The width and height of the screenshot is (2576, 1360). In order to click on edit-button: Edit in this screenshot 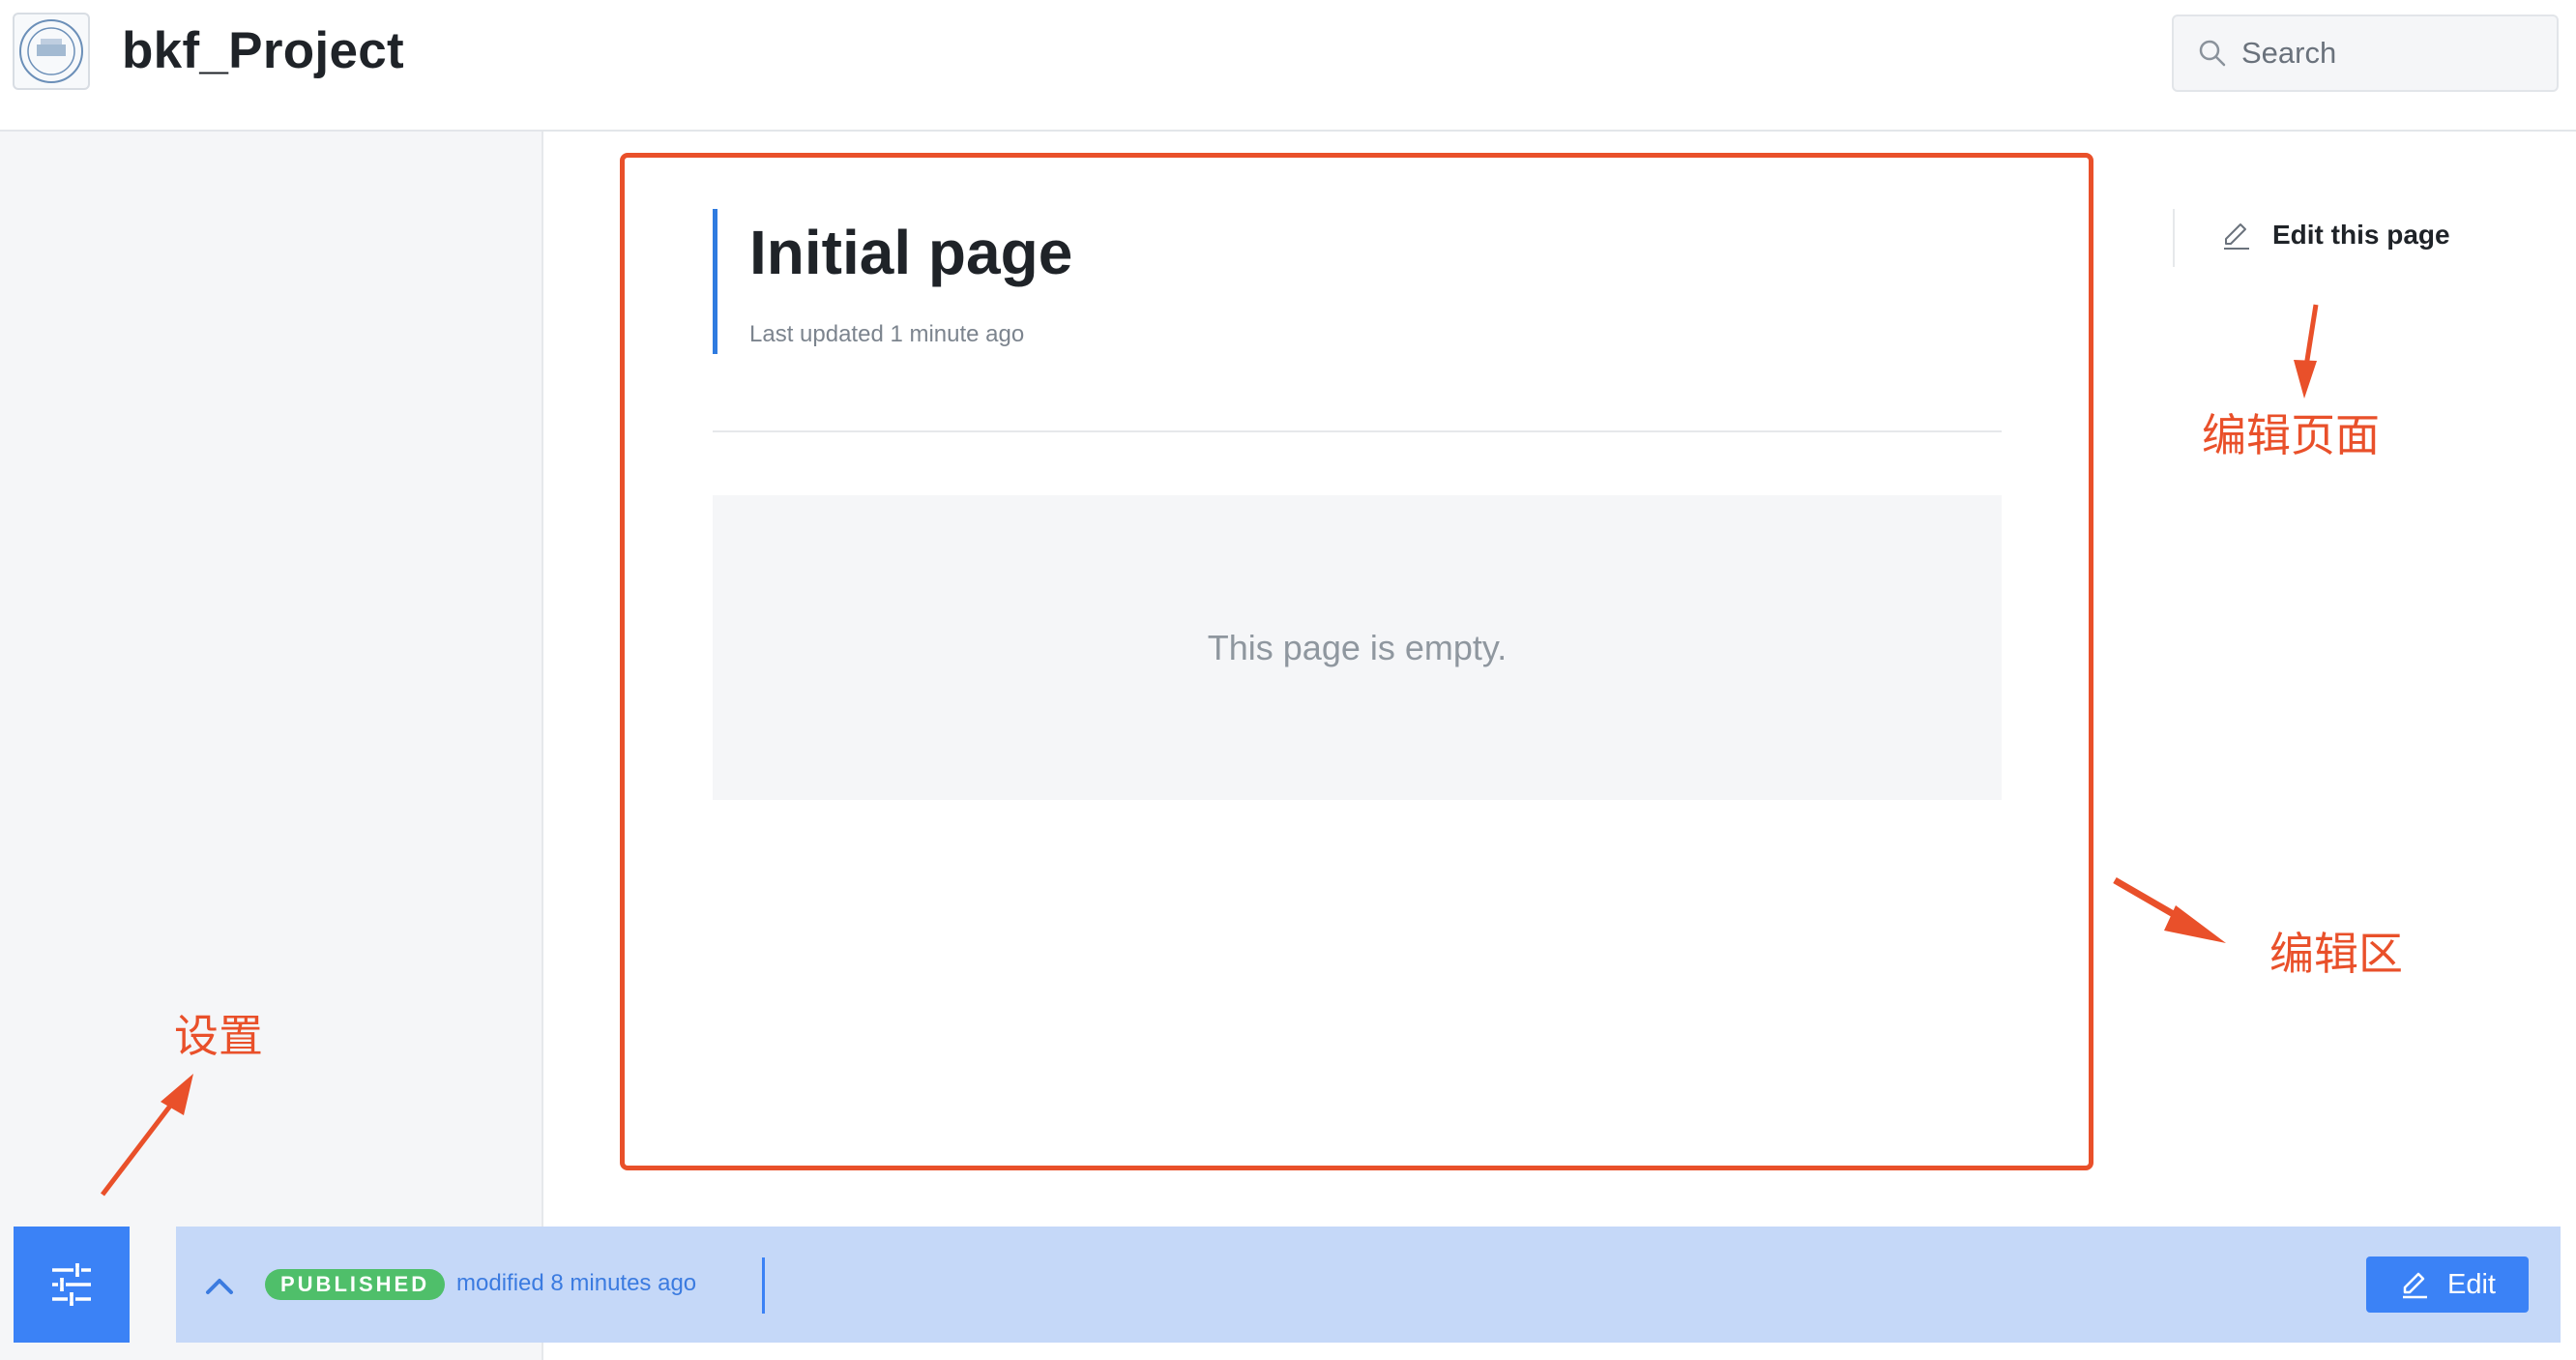, I will do `click(2447, 1285)`.